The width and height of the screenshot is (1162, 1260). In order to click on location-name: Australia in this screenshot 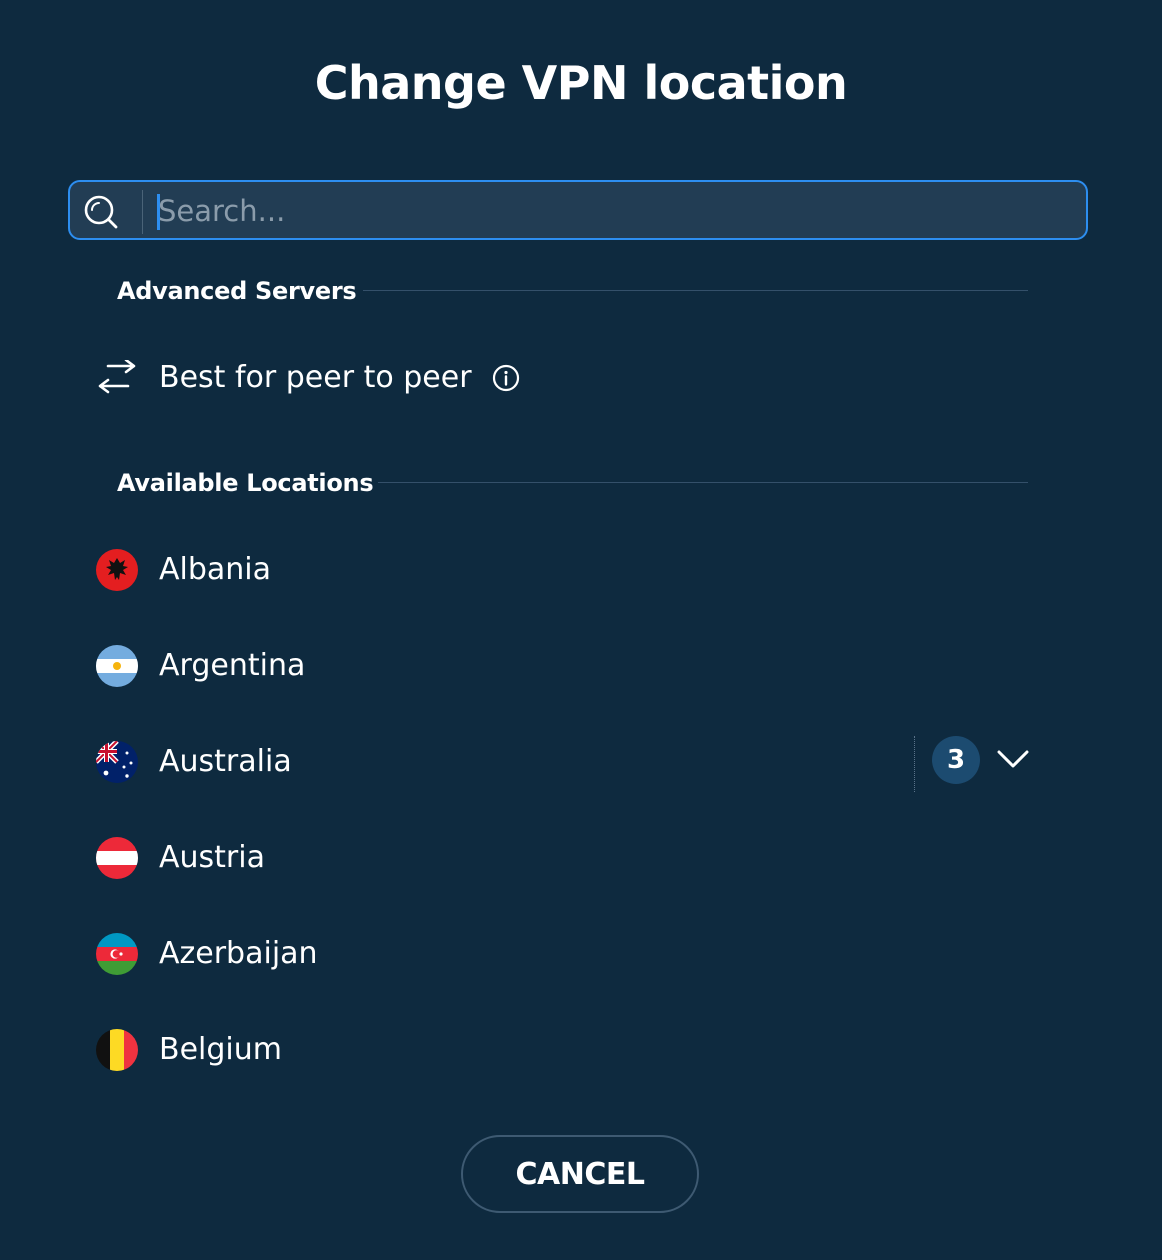, I will do `click(225, 761)`.